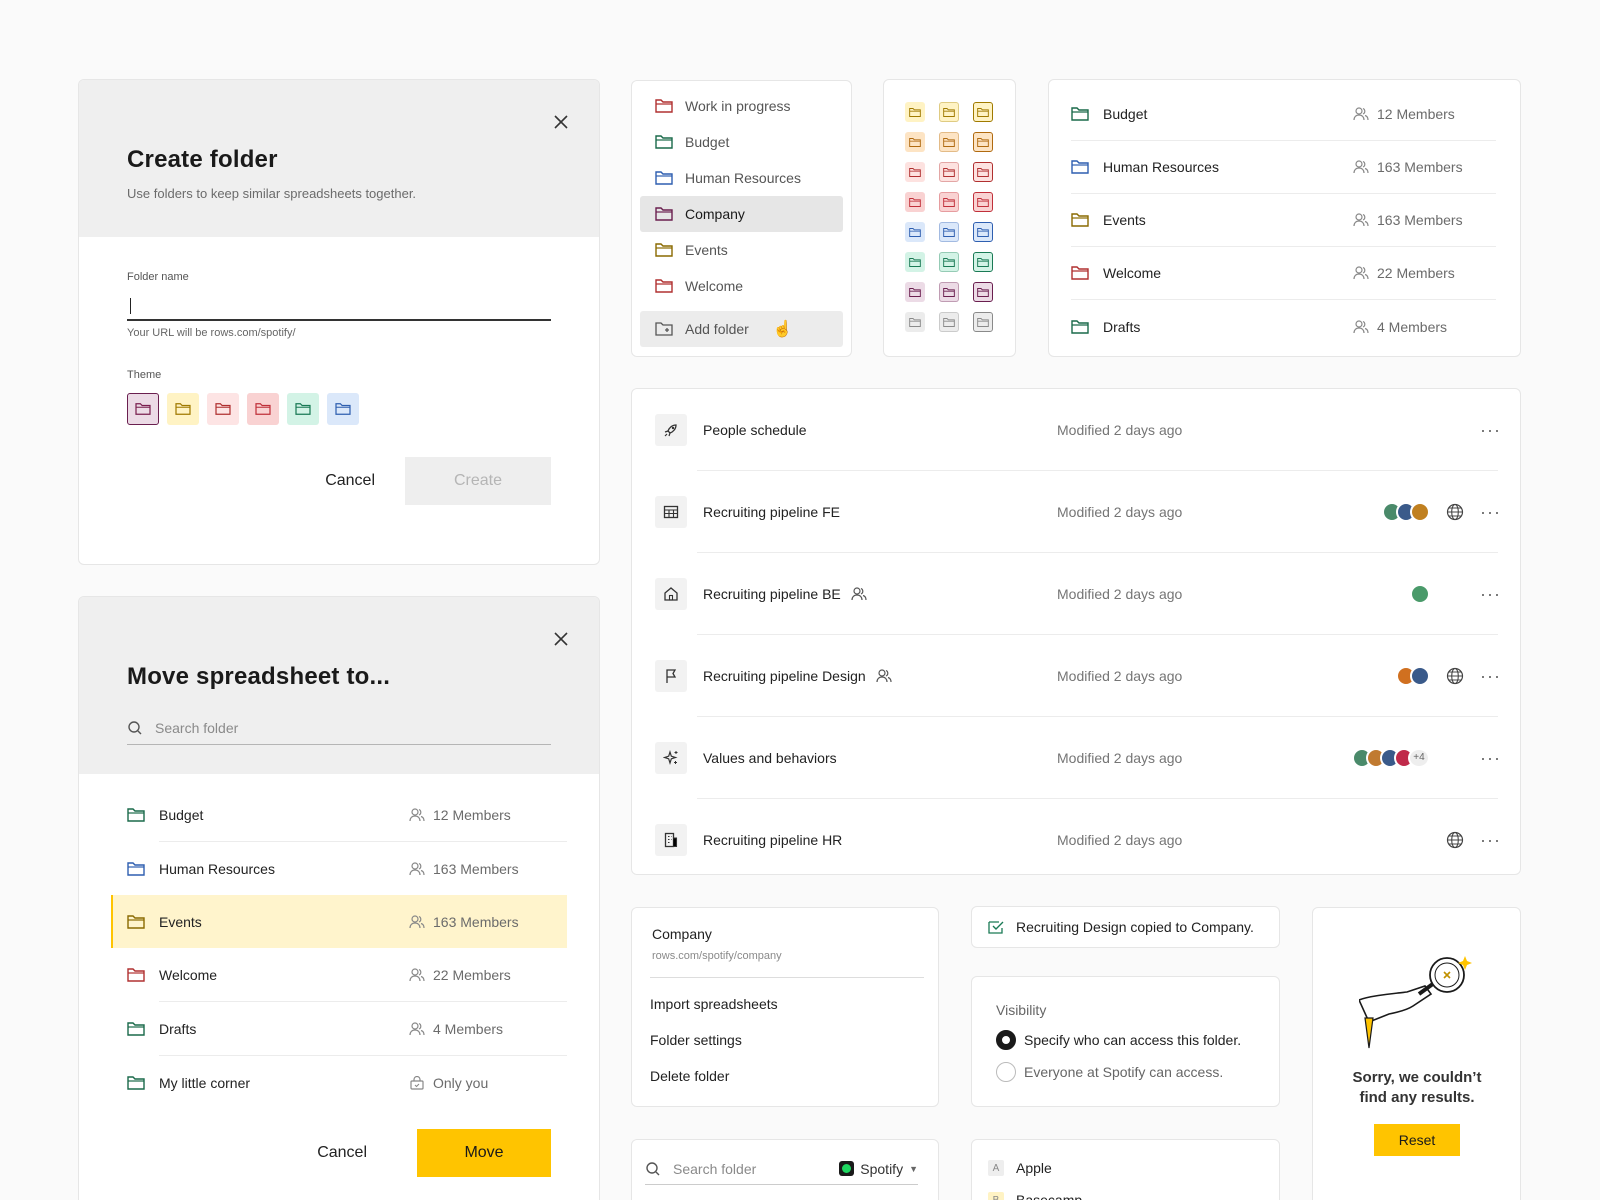 The image size is (1600, 1200). Describe the element at coordinates (339, 868) in the screenshot. I see `move-folder-row: Human Resources 163 Members` at that location.